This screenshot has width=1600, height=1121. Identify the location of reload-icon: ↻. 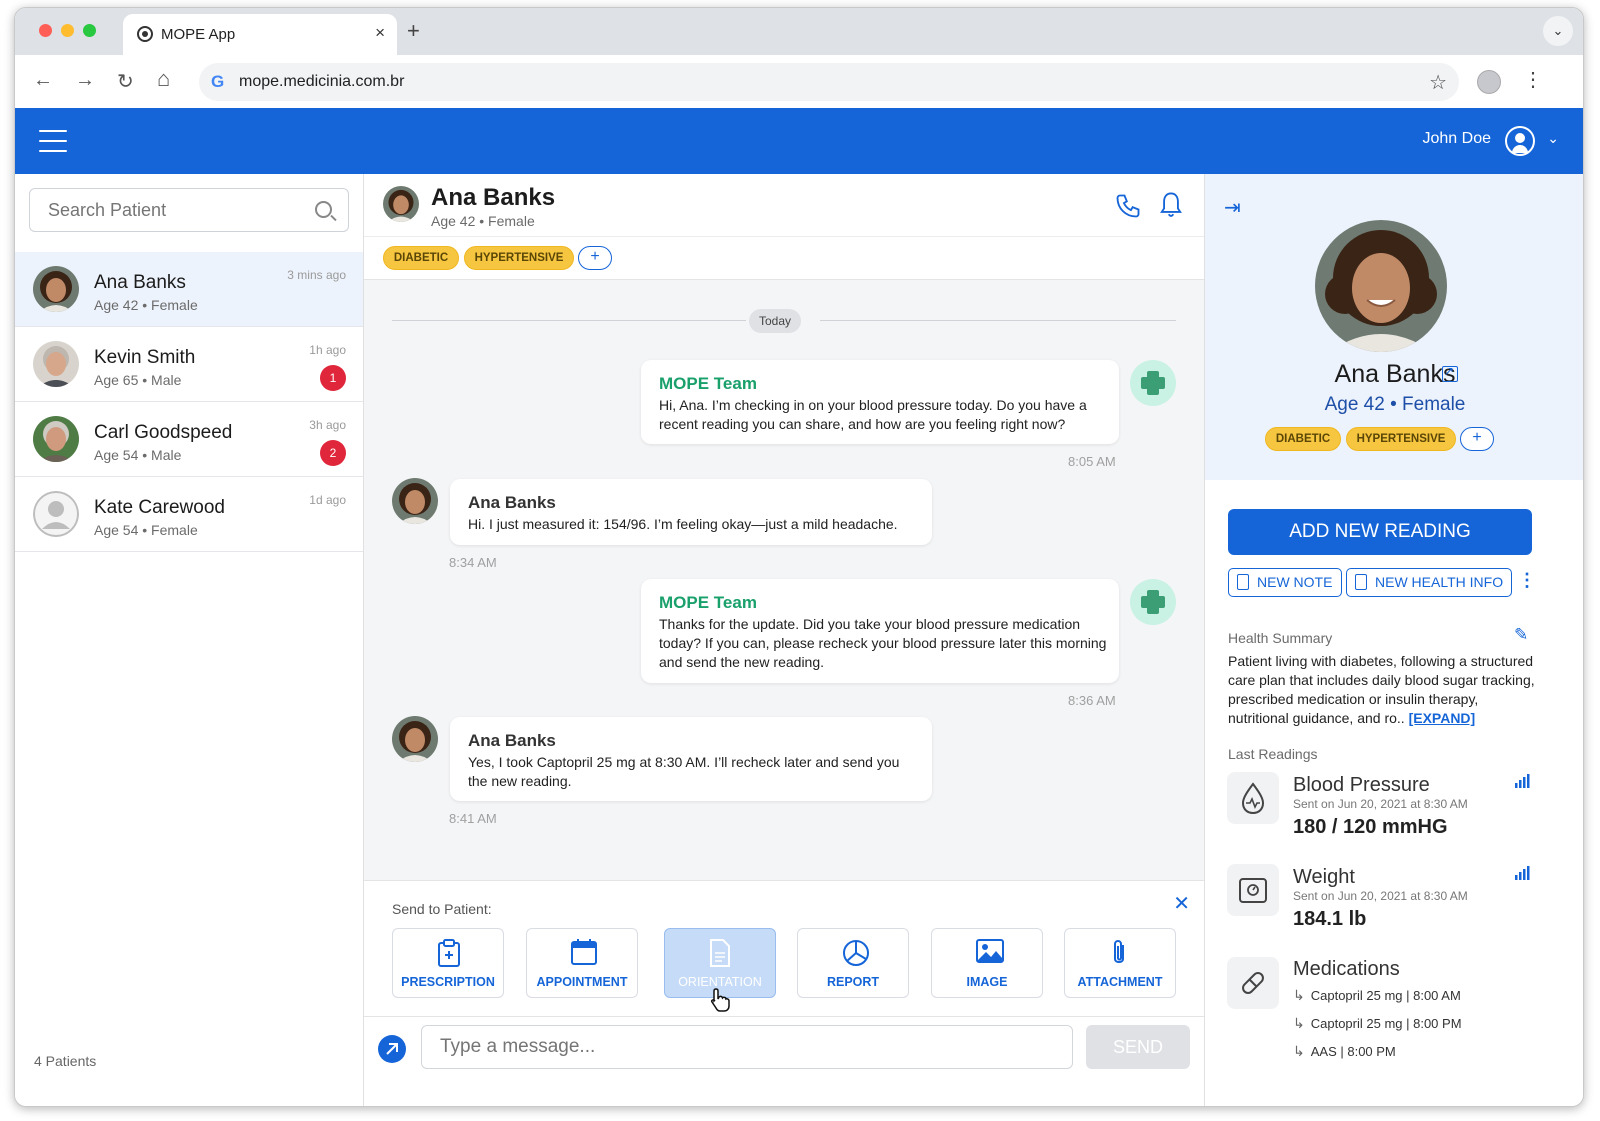
(125, 81).